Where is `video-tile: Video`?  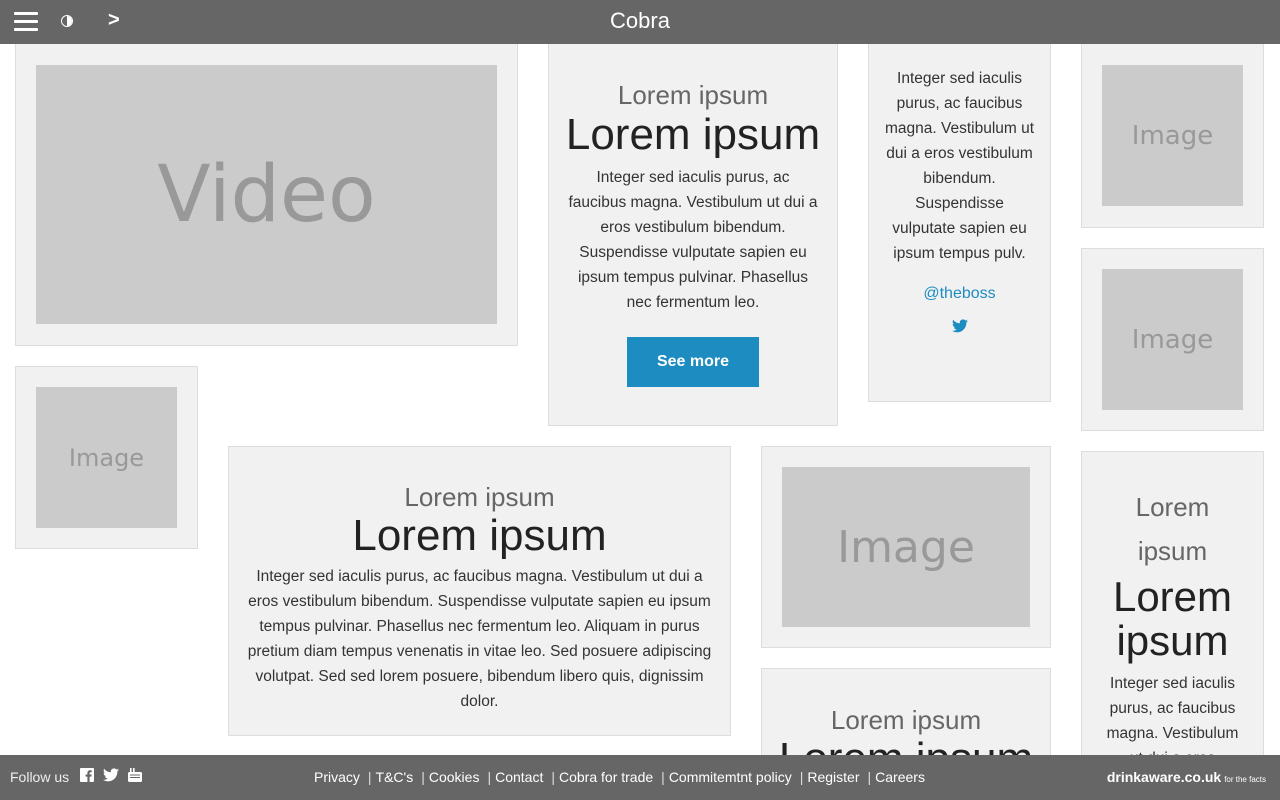
video-tile: Video is located at coordinates (266, 195).